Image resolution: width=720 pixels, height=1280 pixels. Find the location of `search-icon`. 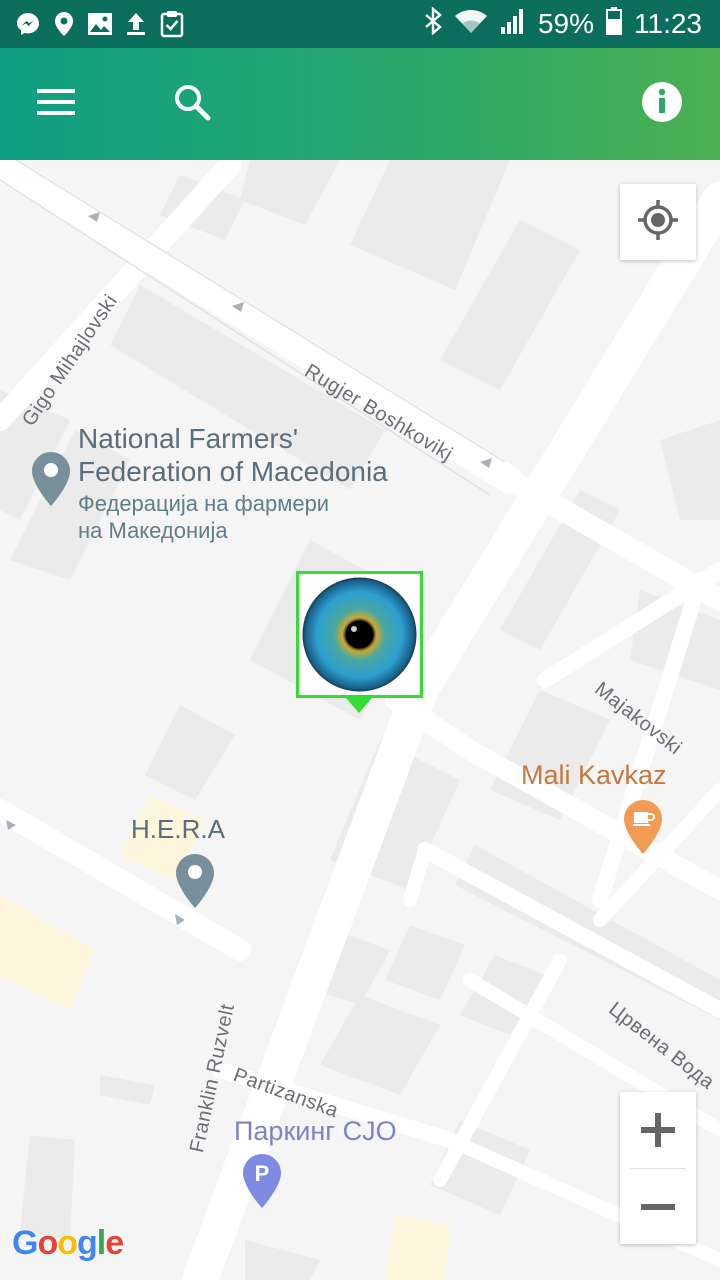

search-icon is located at coordinates (192, 104).